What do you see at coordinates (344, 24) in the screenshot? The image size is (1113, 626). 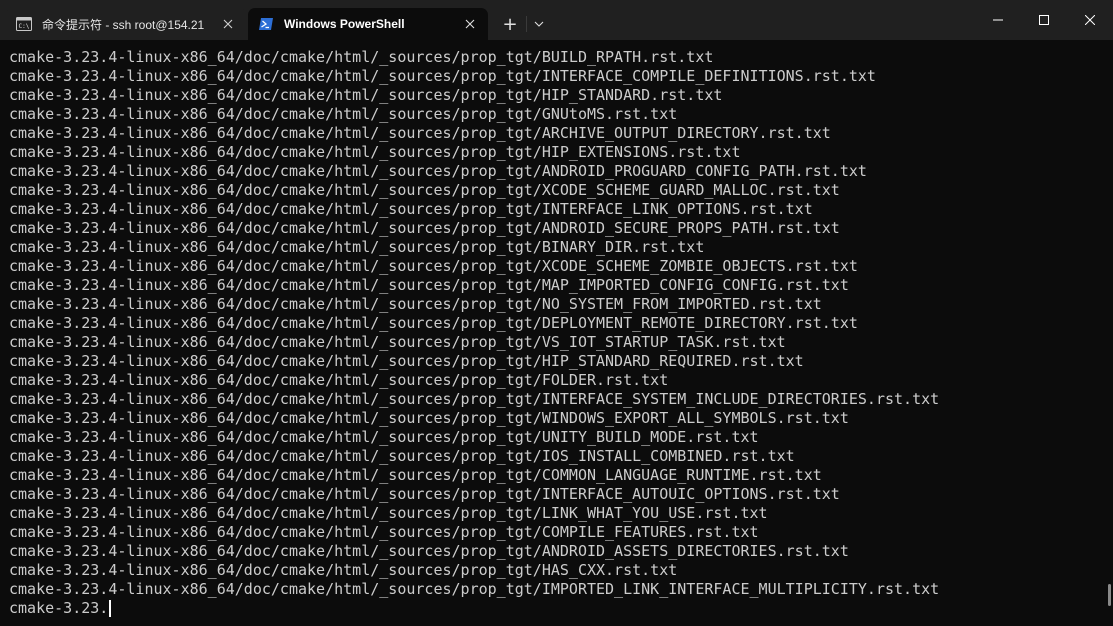 I see `tab-title: Windows PowerShell` at bounding box center [344, 24].